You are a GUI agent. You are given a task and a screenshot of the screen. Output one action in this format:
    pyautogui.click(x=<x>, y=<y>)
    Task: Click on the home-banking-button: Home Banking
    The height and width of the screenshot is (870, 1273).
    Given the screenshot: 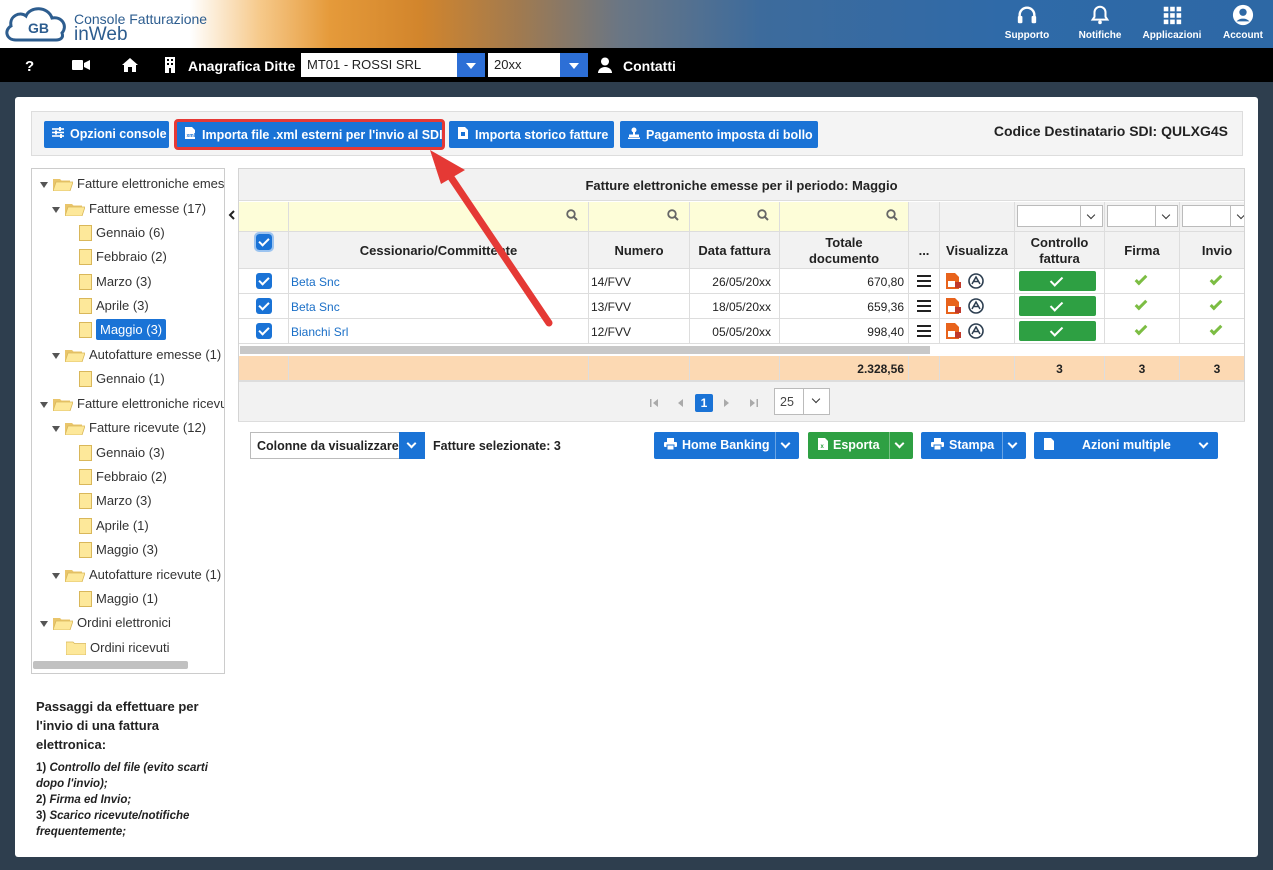 What is the action you would take?
    pyautogui.click(x=726, y=445)
    